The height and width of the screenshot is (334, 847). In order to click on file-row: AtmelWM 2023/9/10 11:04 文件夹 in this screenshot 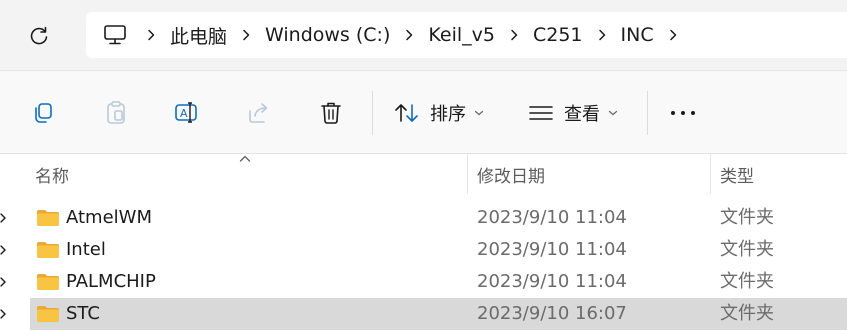, I will do `click(438, 218)`.